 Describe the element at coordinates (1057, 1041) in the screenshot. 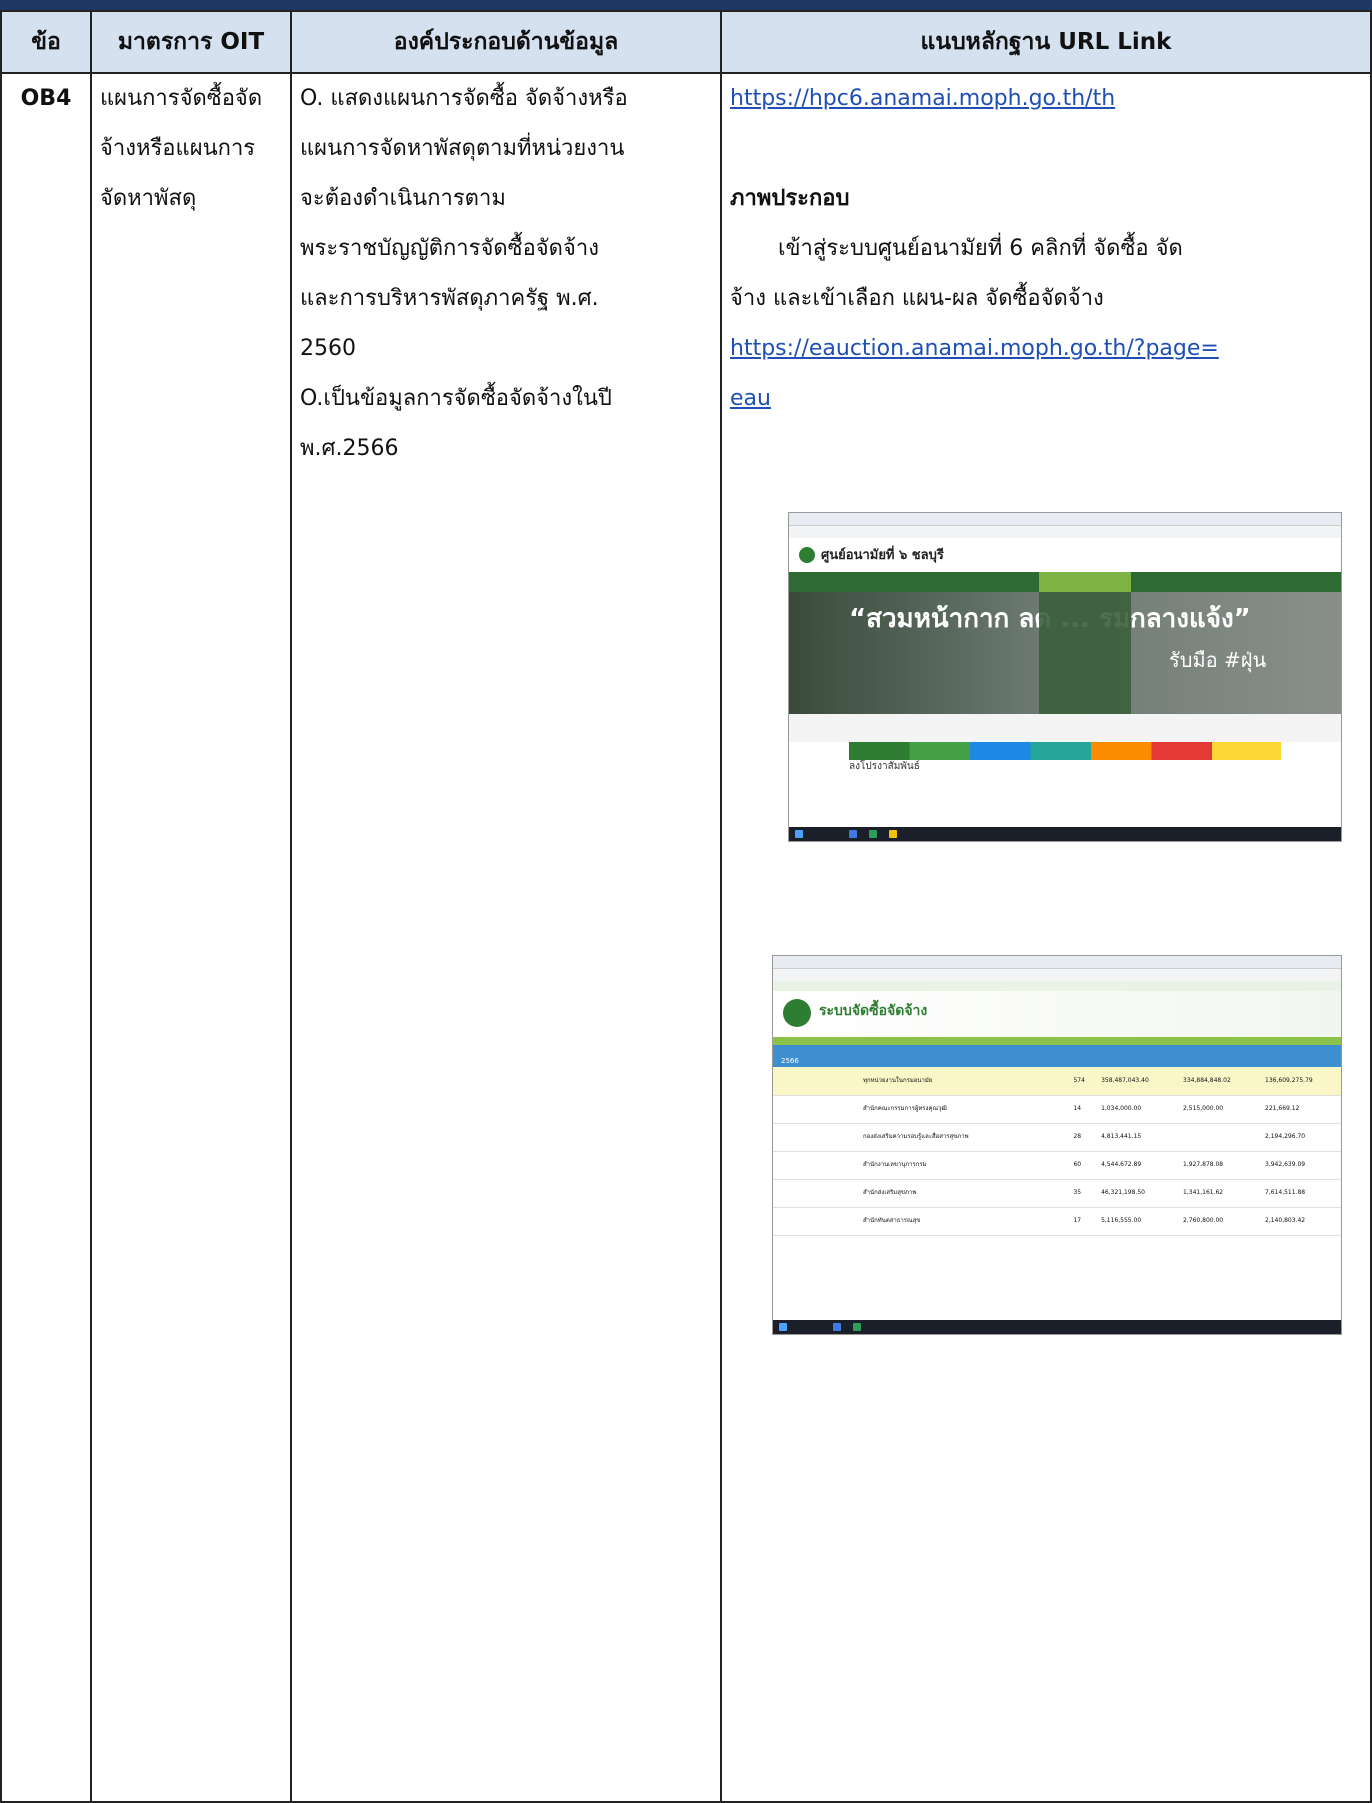

I see `green-divider` at that location.